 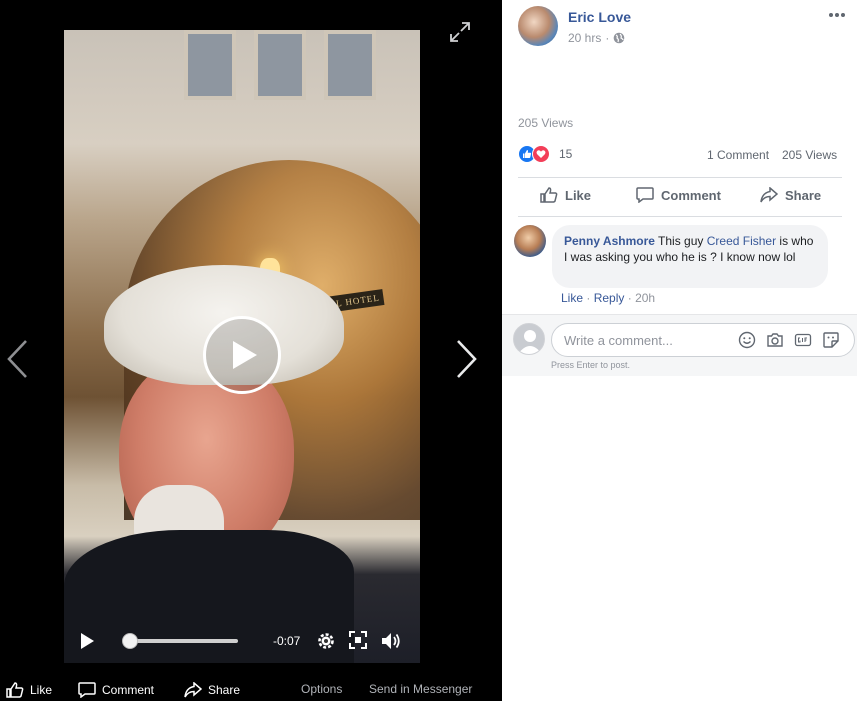 I want to click on post-action-bar: Like Comment Share, so click(x=680, y=197).